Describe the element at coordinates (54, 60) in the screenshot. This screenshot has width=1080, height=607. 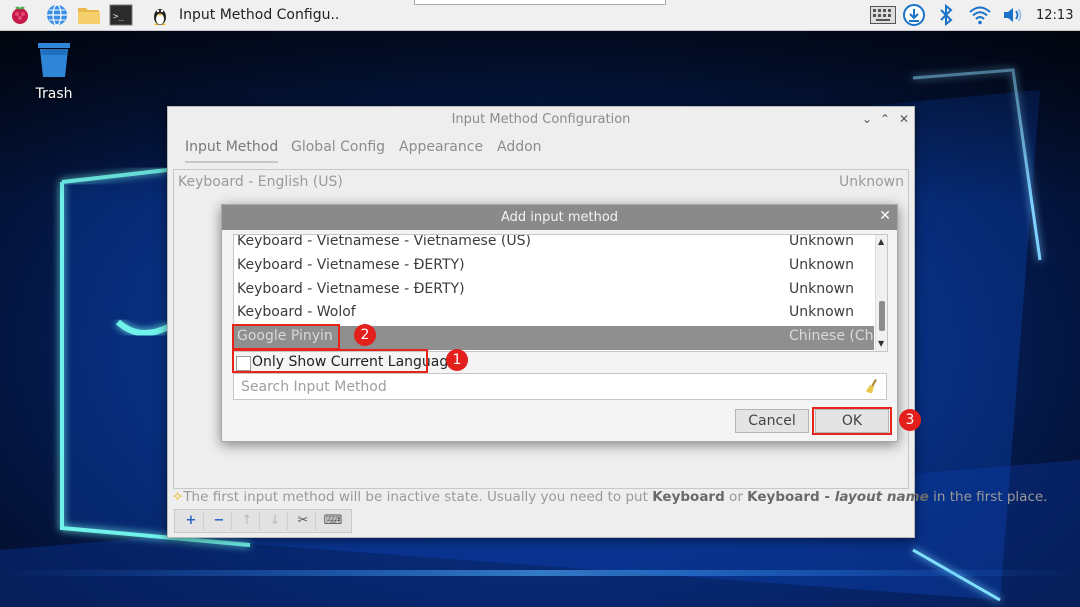
I see `trash-icon` at that location.